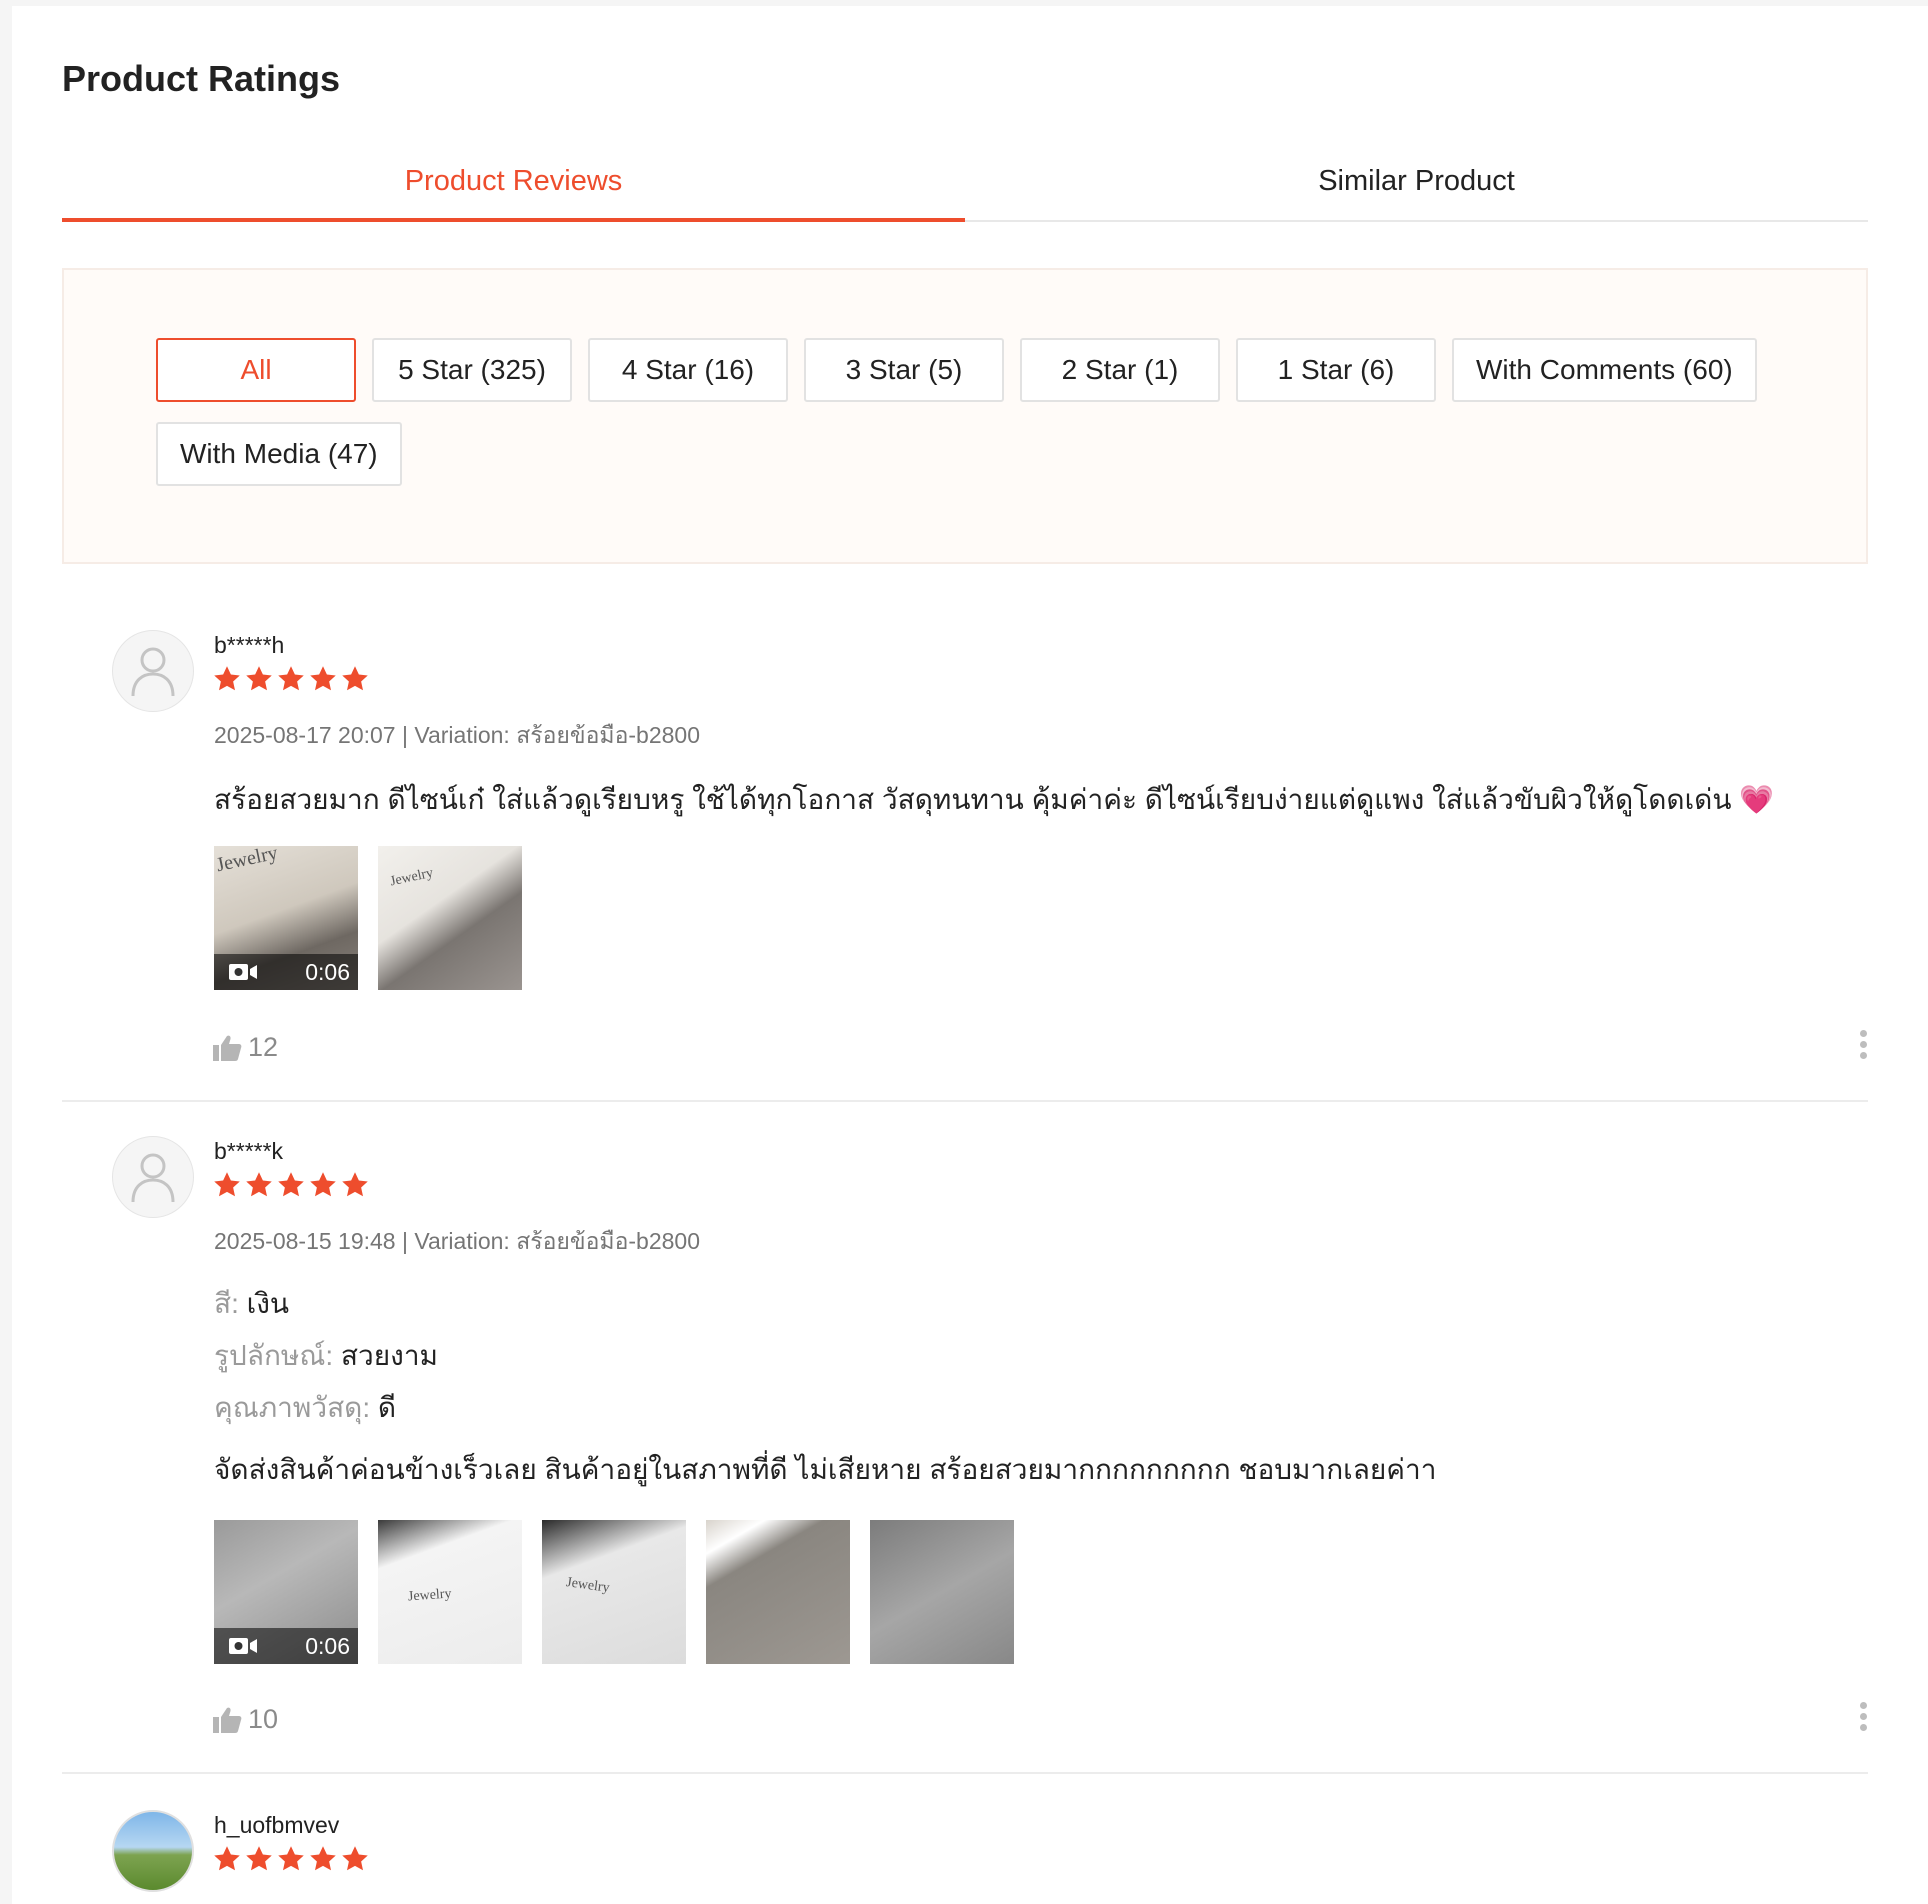  I want to click on reviewer-username: h_uofbmvev, so click(277, 1825).